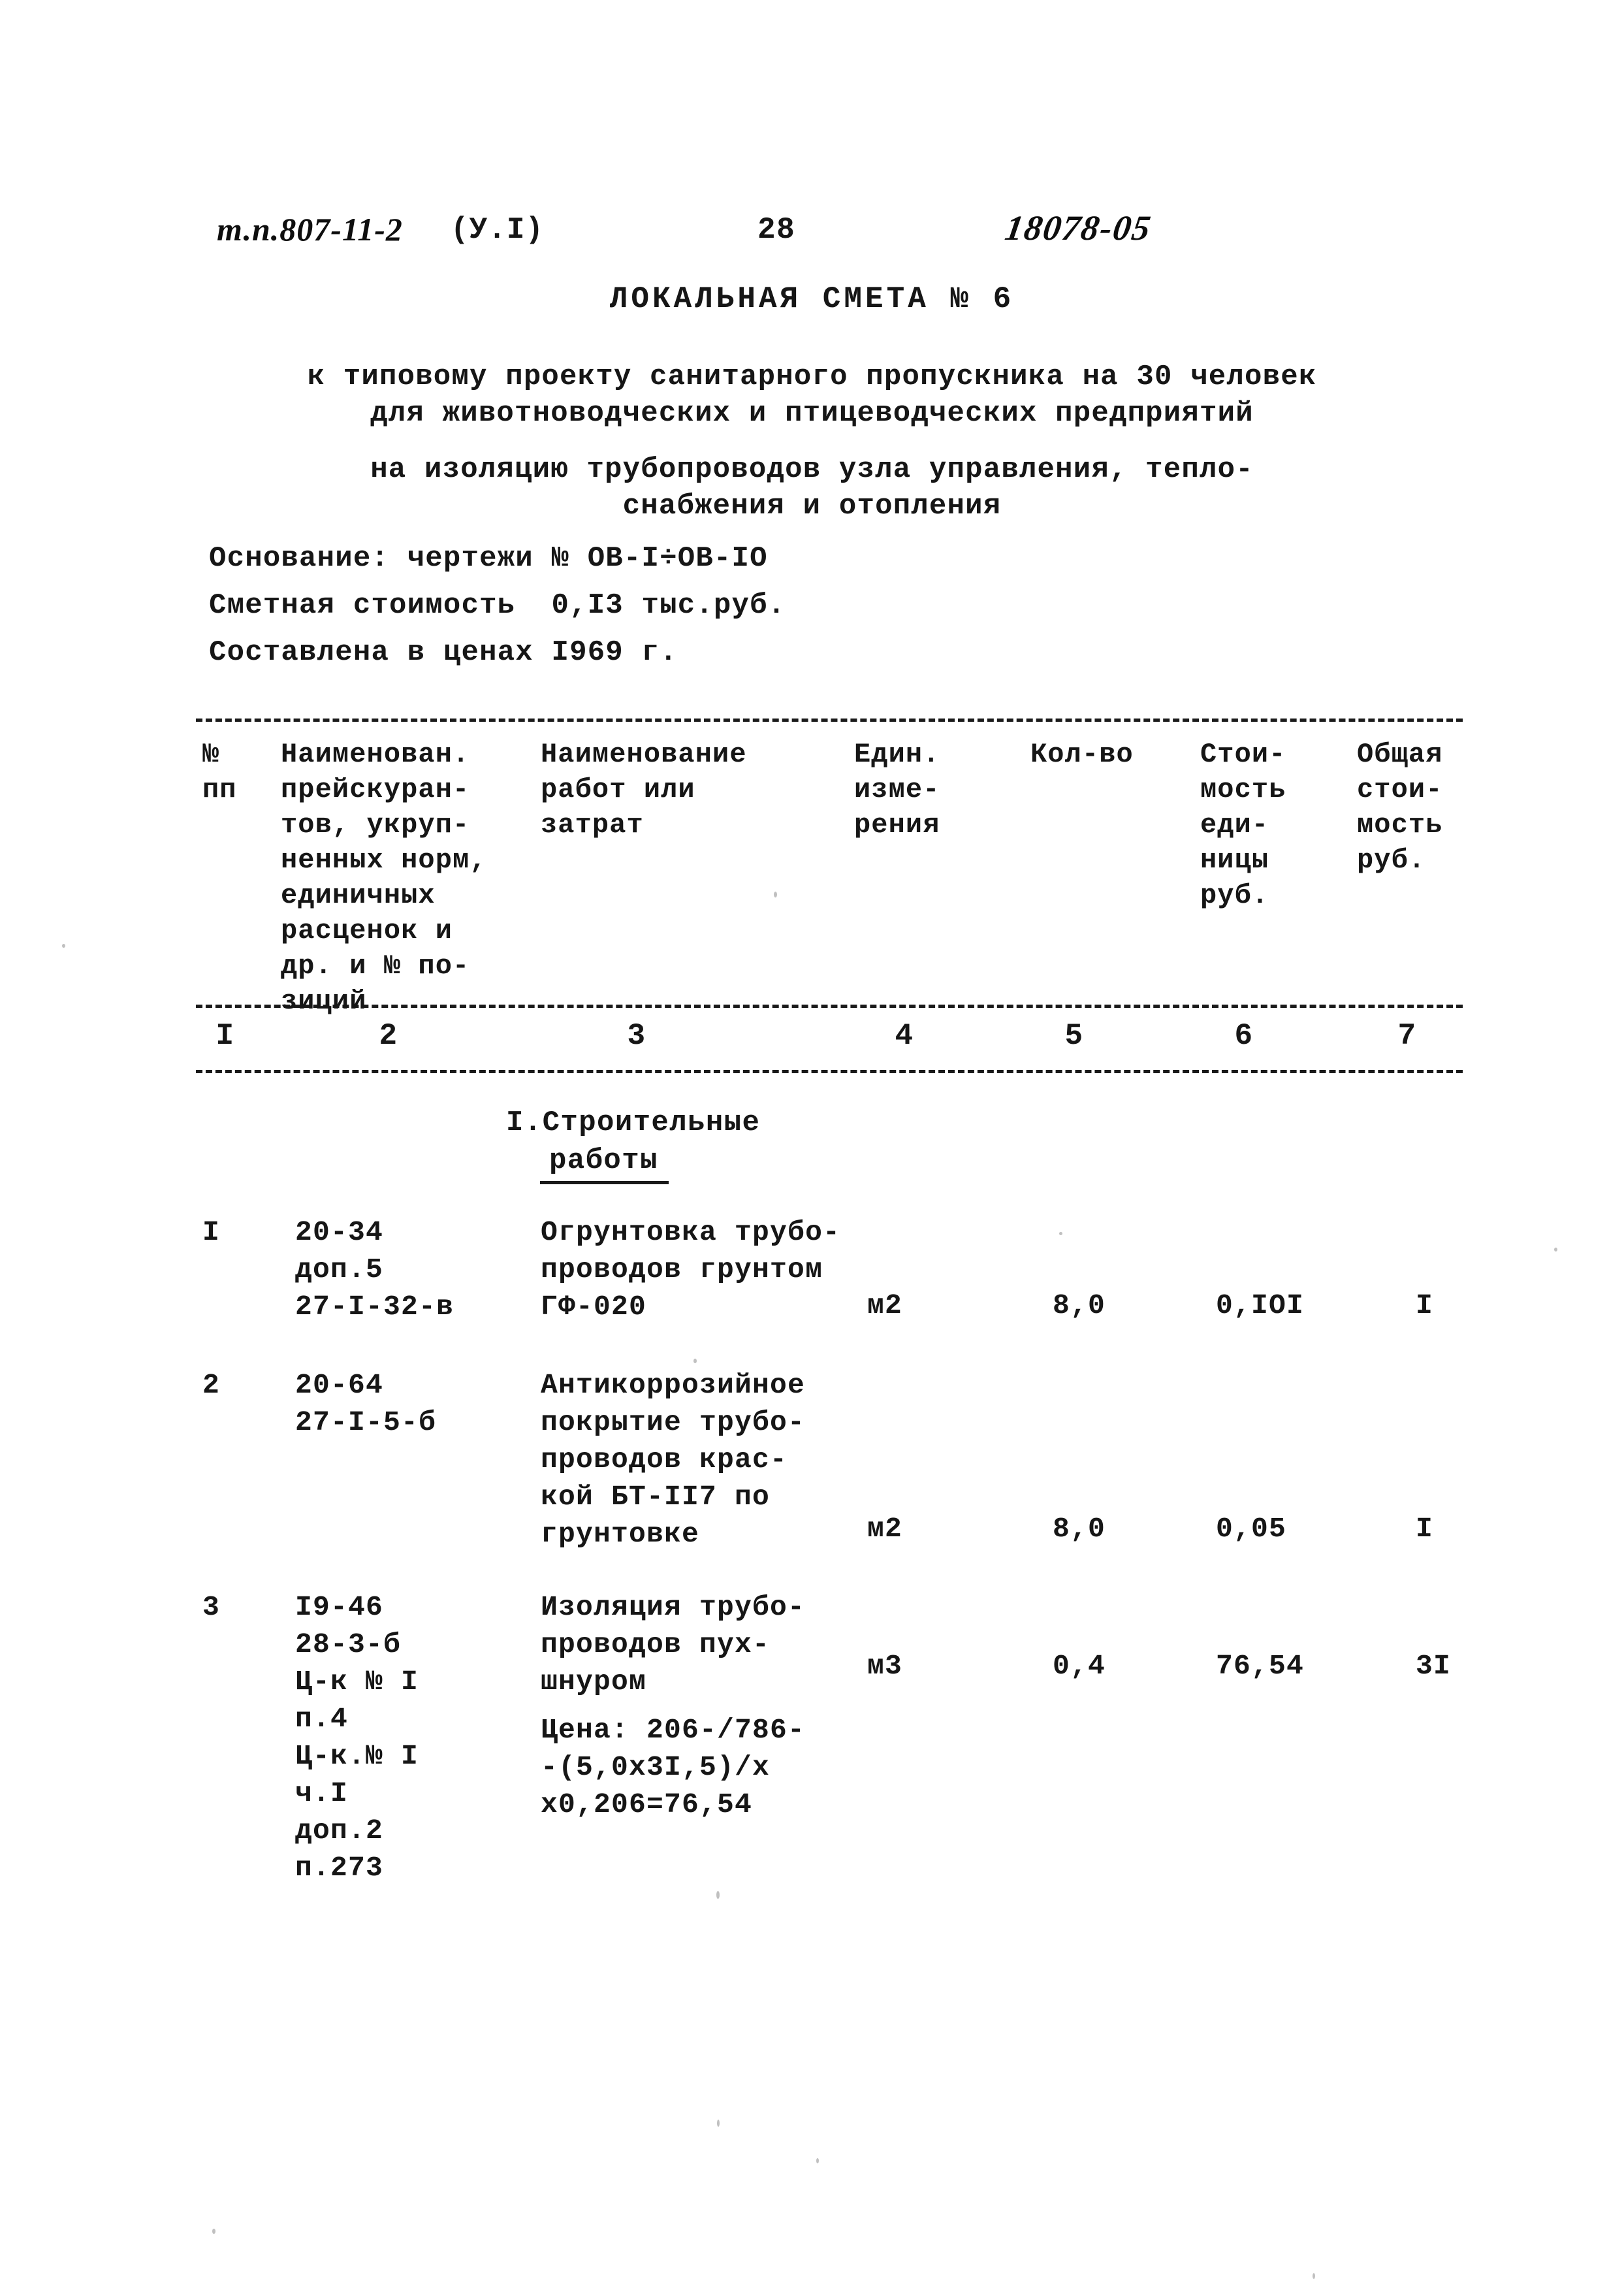 The height and width of the screenshot is (2294, 1624). Describe the element at coordinates (829, 1072) in the screenshot. I see `table-rule-bottom` at that location.